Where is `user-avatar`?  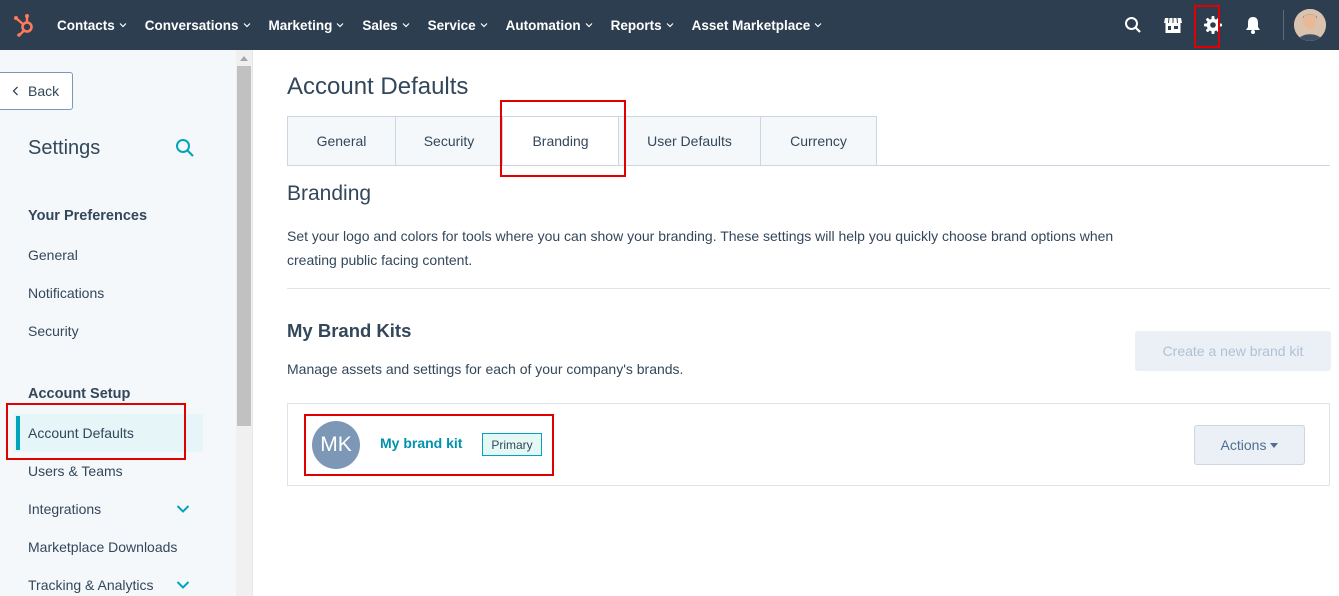 user-avatar is located at coordinates (1310, 25).